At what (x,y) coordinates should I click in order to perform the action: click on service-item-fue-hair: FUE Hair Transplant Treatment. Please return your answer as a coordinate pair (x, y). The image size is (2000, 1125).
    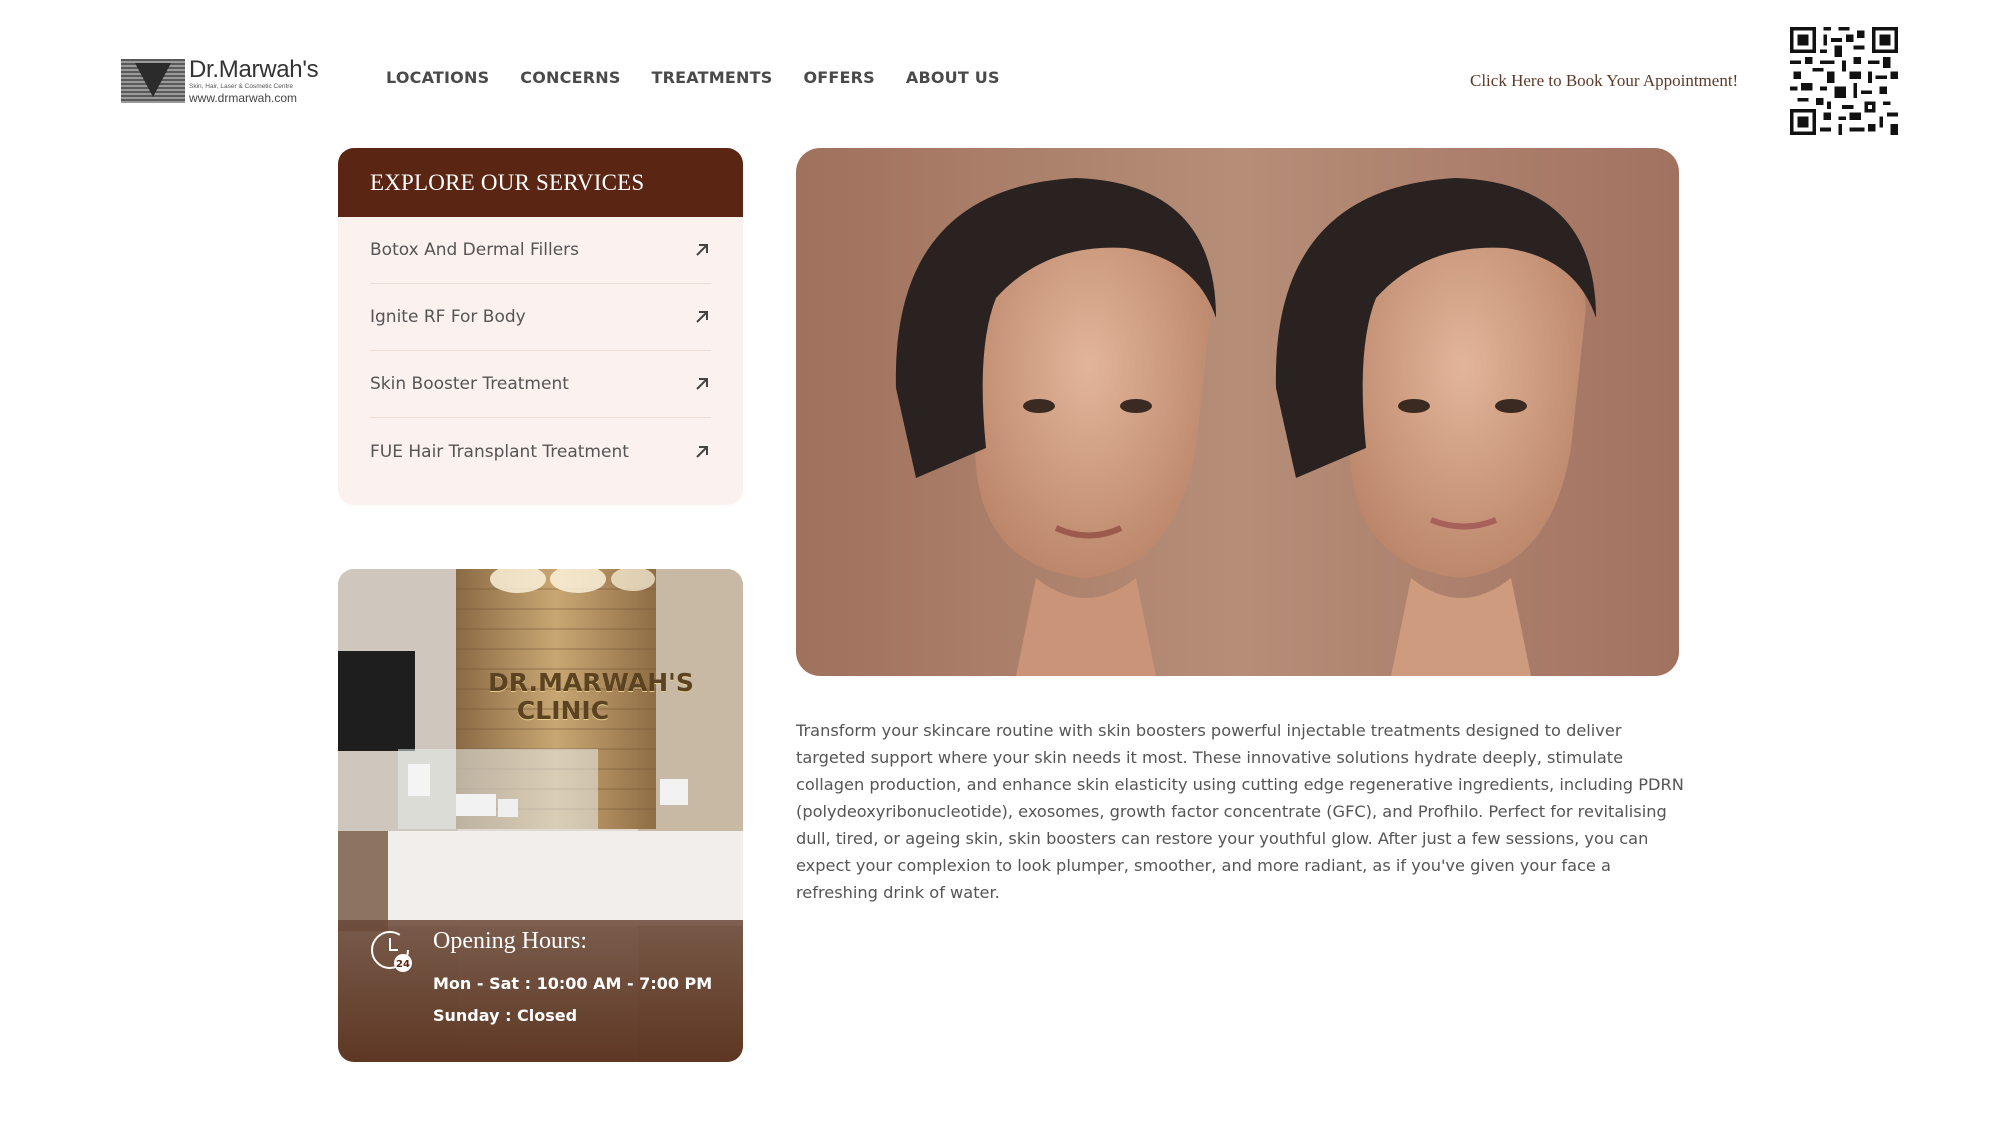
    Looking at the image, I should click on (540, 451).